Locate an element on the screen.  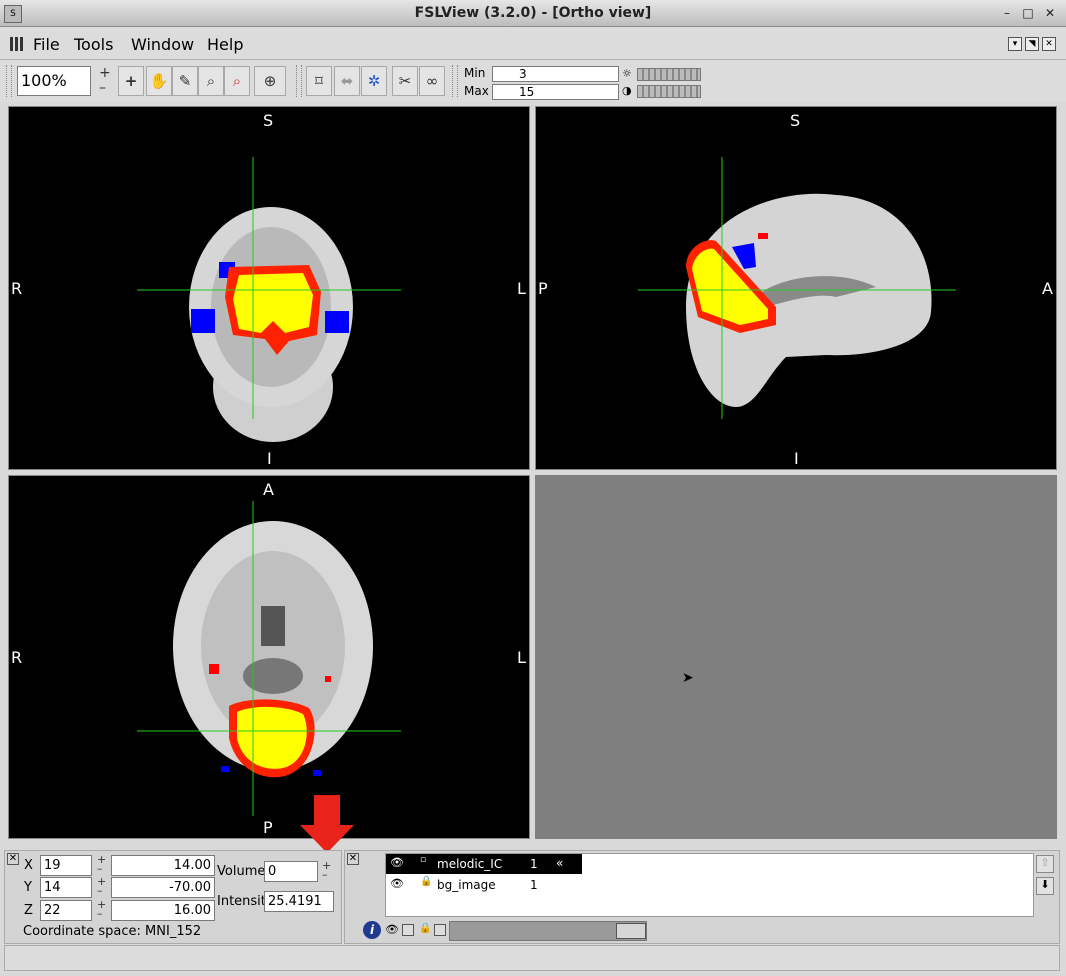
x-voxel-input: 19 is located at coordinates (66, 865).